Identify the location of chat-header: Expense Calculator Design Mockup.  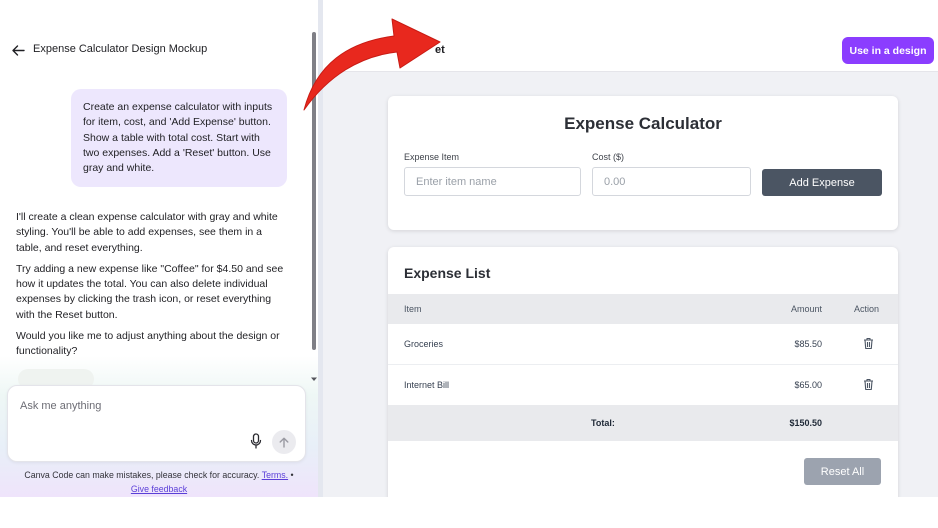
(159, 50).